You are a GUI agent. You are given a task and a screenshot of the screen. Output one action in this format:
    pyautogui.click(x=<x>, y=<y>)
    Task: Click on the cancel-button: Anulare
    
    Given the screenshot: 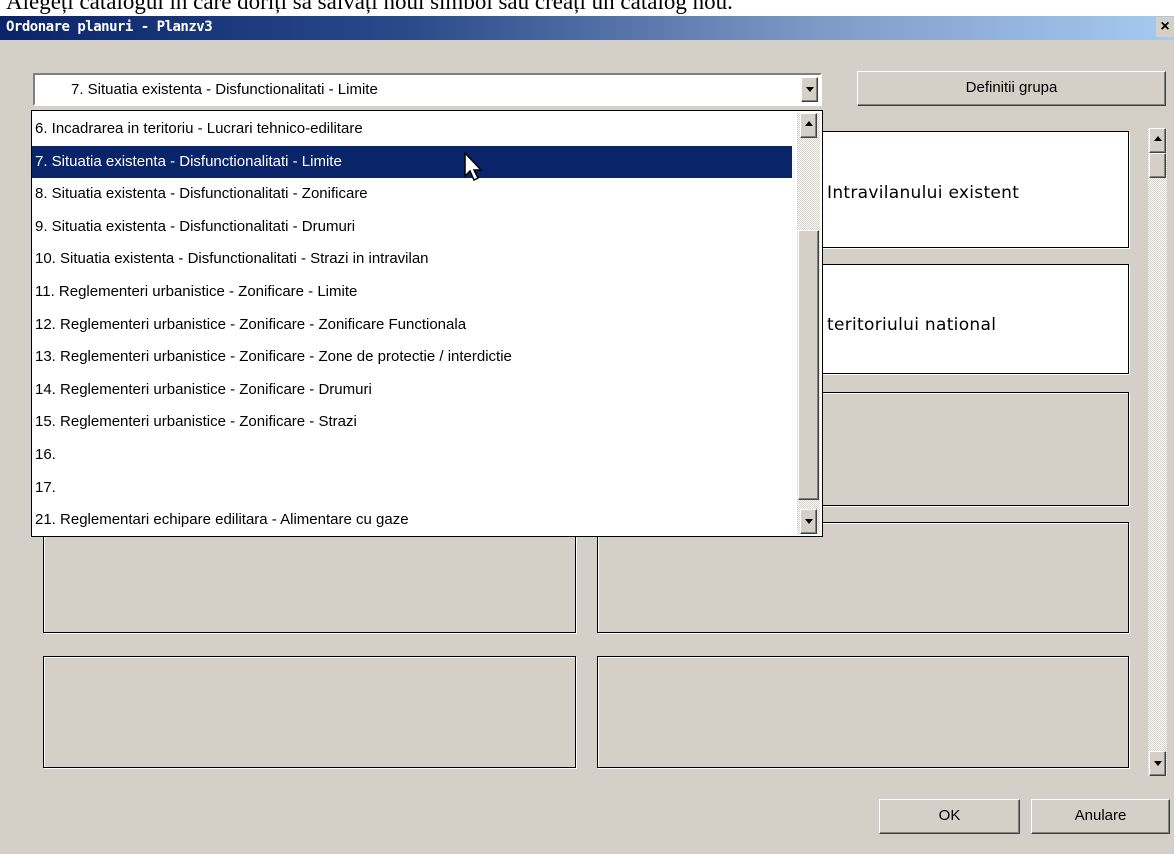 What is the action you would take?
    pyautogui.click(x=1100, y=816)
    